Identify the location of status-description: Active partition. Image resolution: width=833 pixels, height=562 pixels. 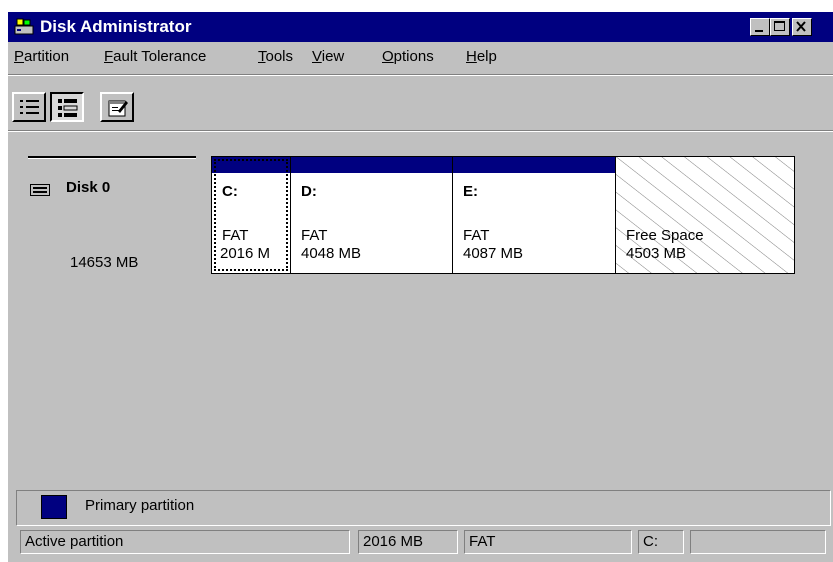
(185, 542).